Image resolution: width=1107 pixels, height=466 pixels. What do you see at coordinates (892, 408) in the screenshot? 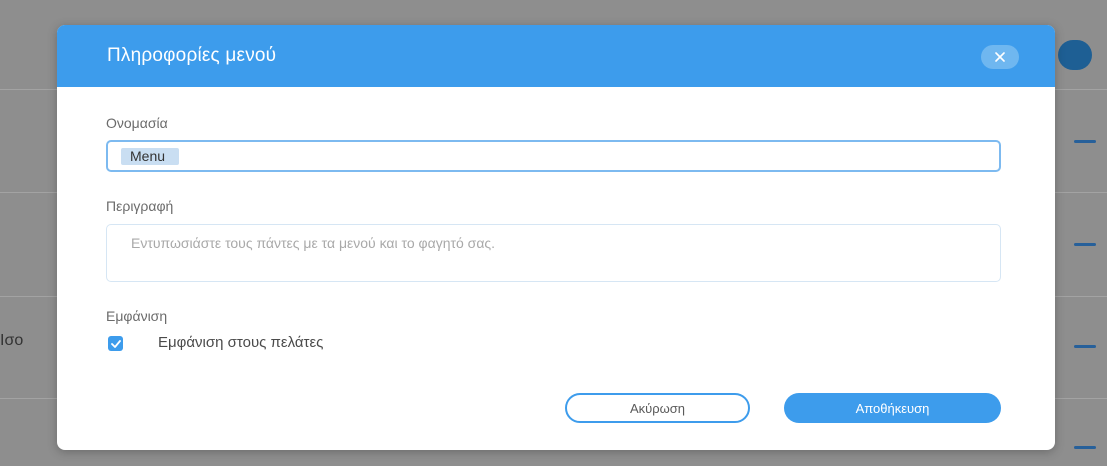
I see `save-button: Αποθήκευση` at bounding box center [892, 408].